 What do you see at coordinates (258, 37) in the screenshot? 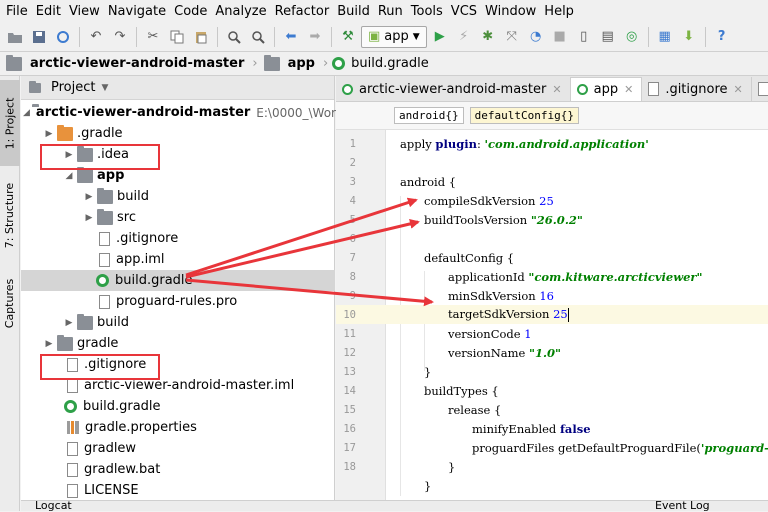
I see `replace-icon` at bounding box center [258, 37].